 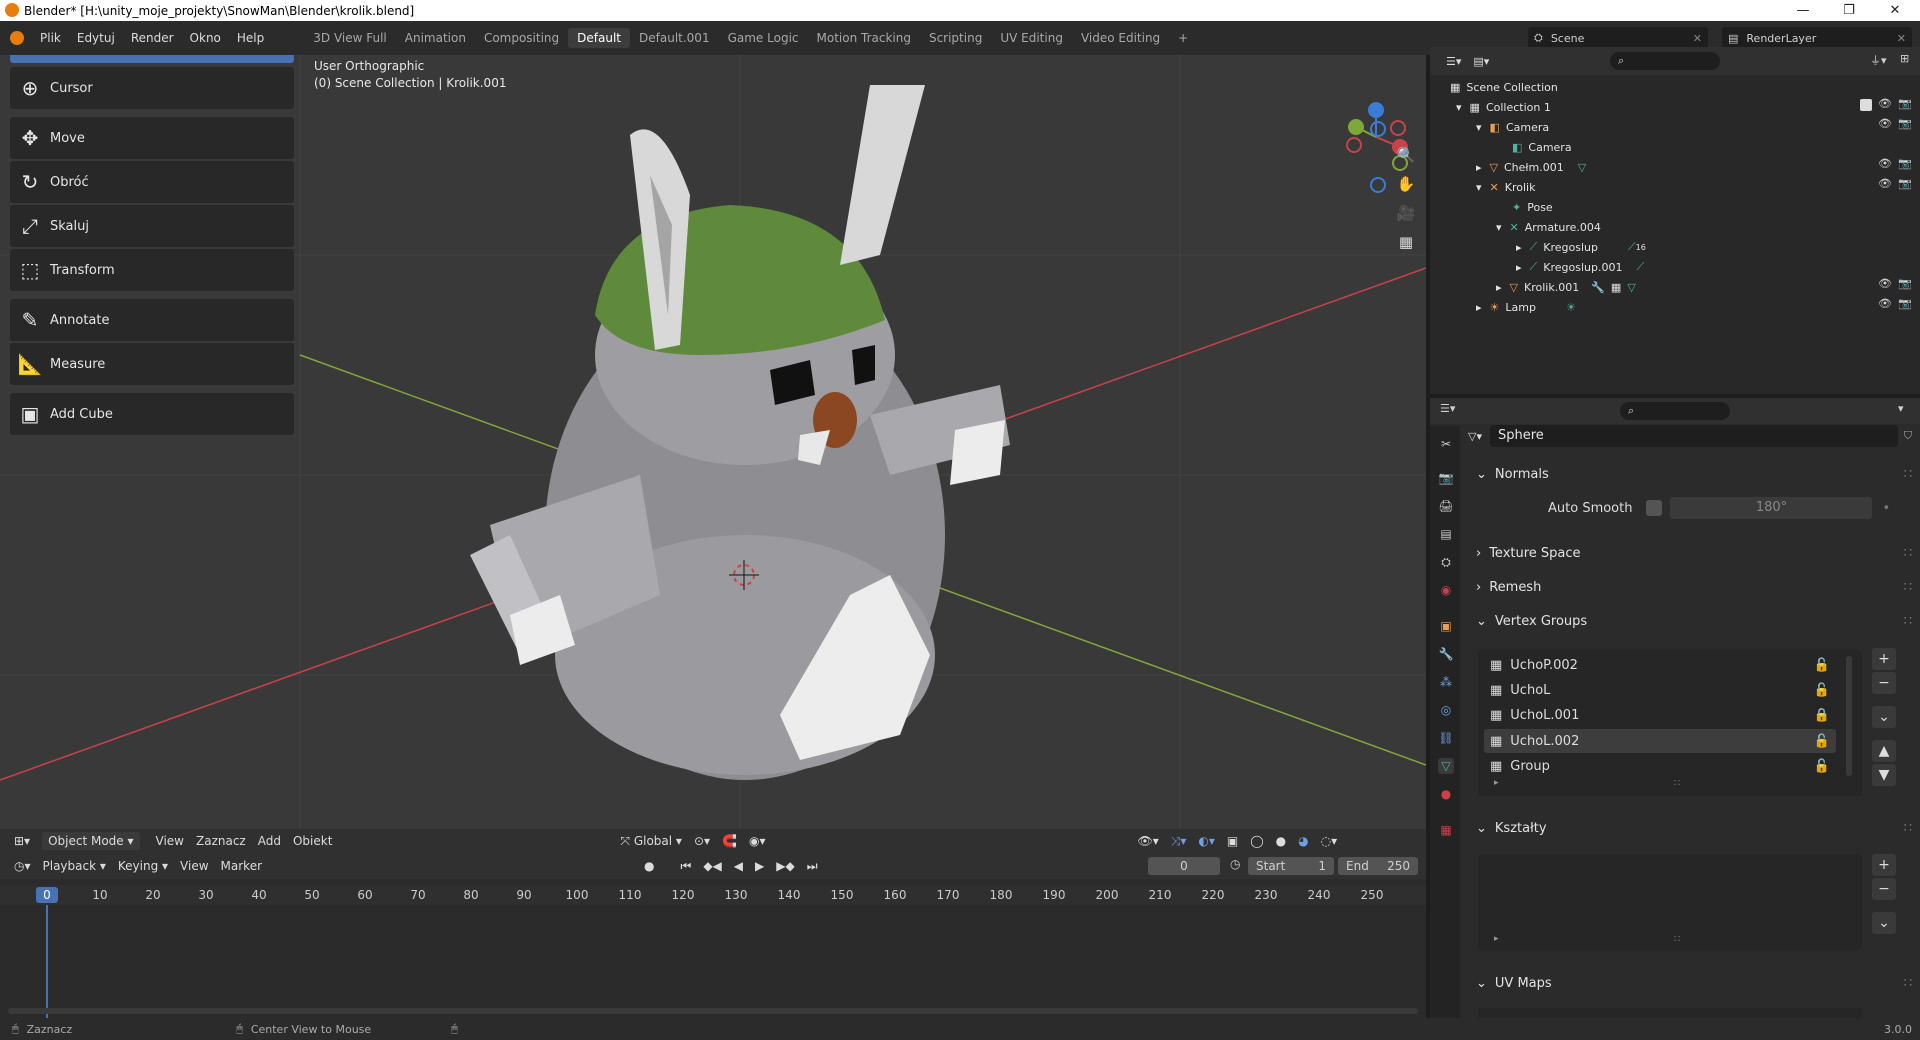 I want to click on tool-rotate: ↻ Obróć, so click(x=152, y=182).